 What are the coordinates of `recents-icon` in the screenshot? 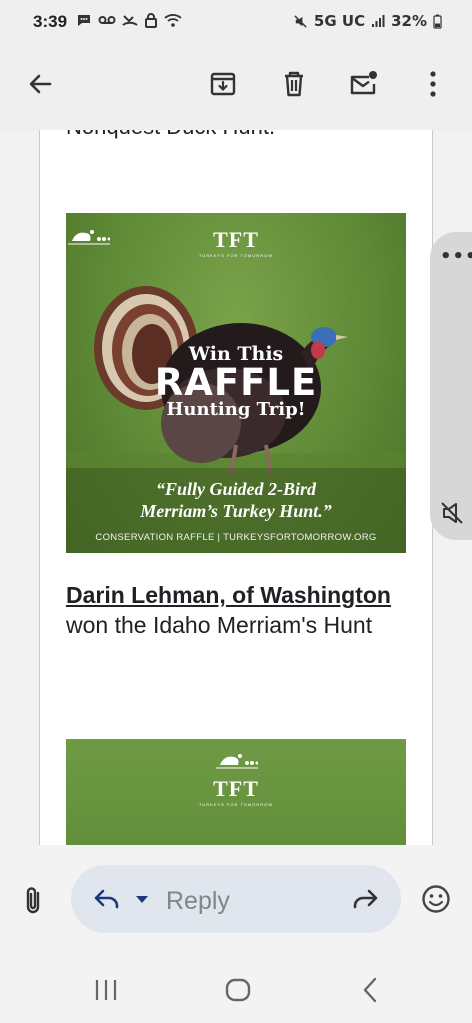 It's located at (106, 990).